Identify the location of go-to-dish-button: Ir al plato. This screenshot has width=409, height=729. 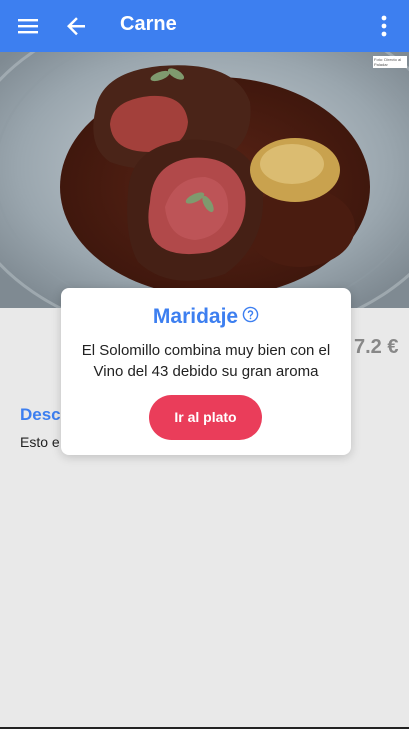
(205, 417).